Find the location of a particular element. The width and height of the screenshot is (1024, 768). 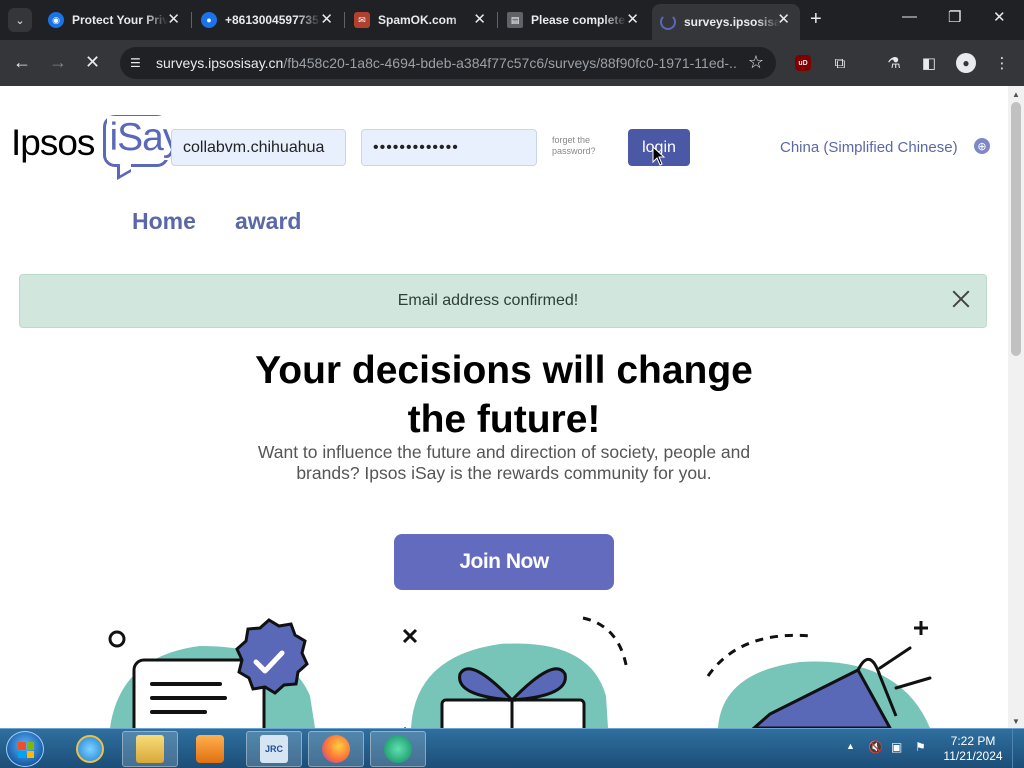

success-alert: Email address confirmed! is located at coordinates (503, 301).